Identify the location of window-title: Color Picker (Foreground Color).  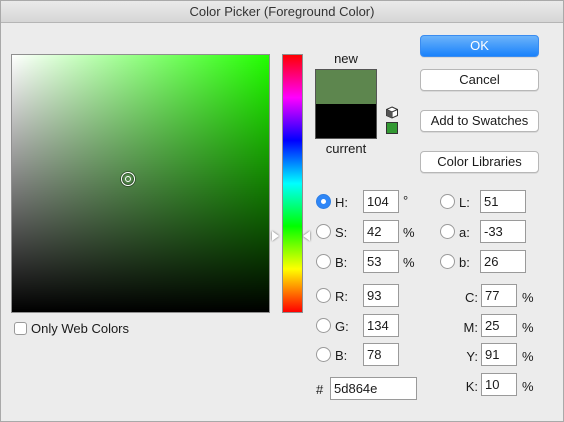
(282, 11).